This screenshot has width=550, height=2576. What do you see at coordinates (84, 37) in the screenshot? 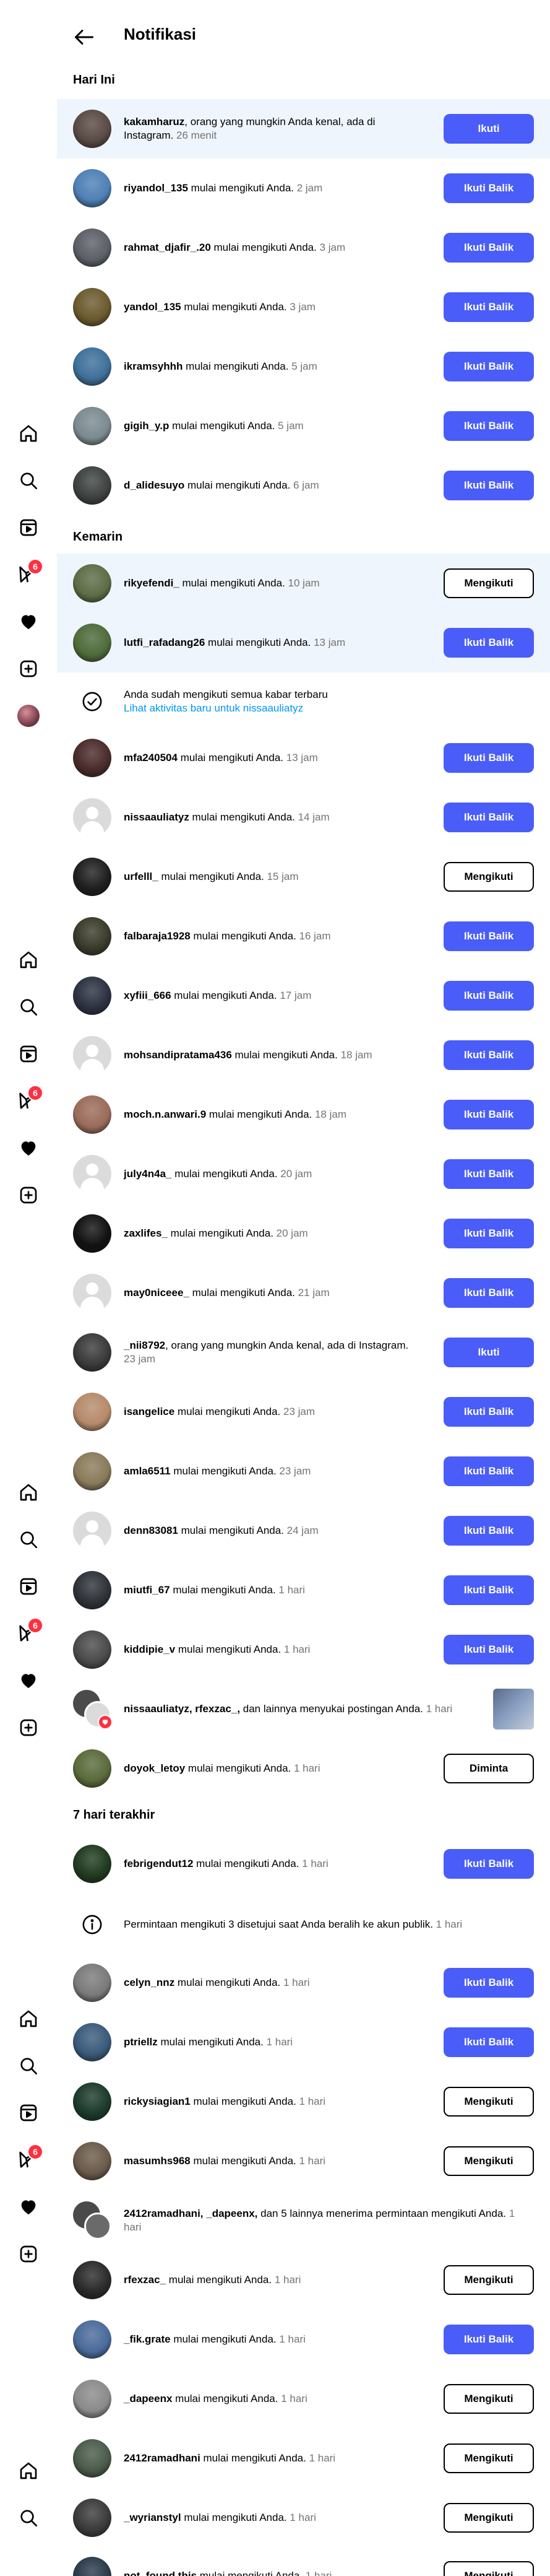
I see `back-button` at bounding box center [84, 37].